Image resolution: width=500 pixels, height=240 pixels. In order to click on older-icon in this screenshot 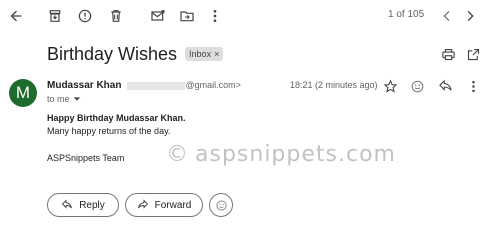, I will do `click(470, 16)`.